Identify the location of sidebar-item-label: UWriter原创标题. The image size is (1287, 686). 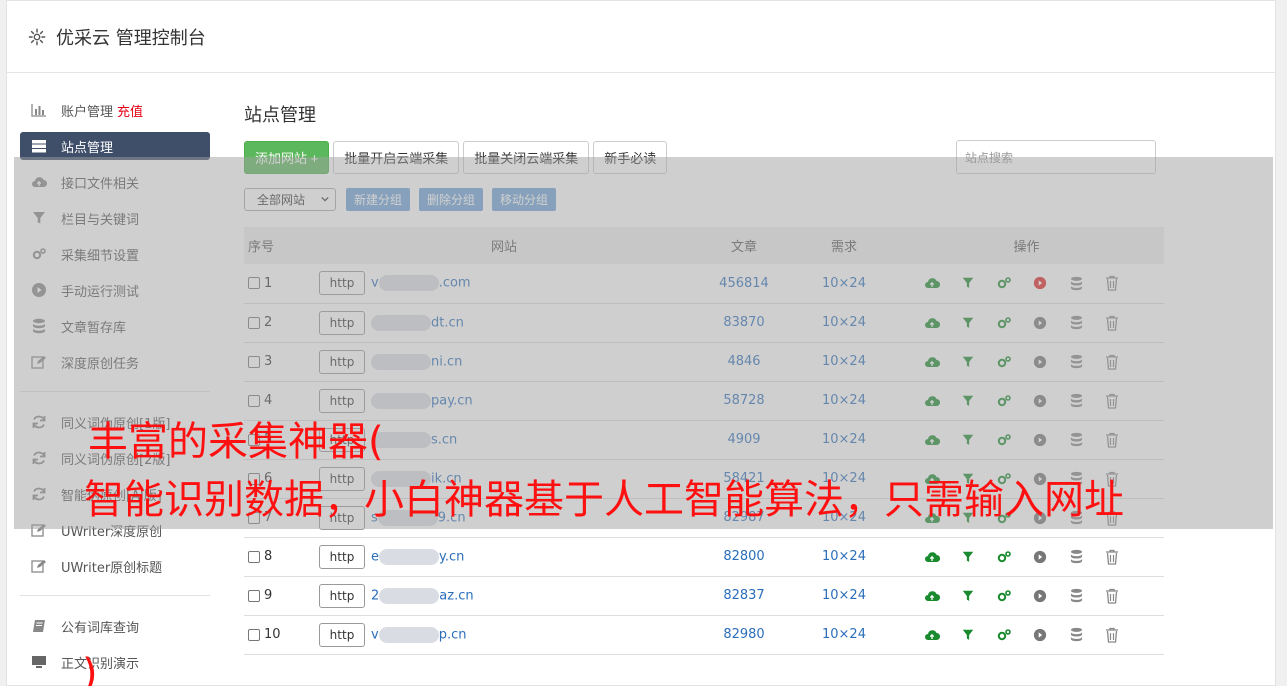
(112, 568).